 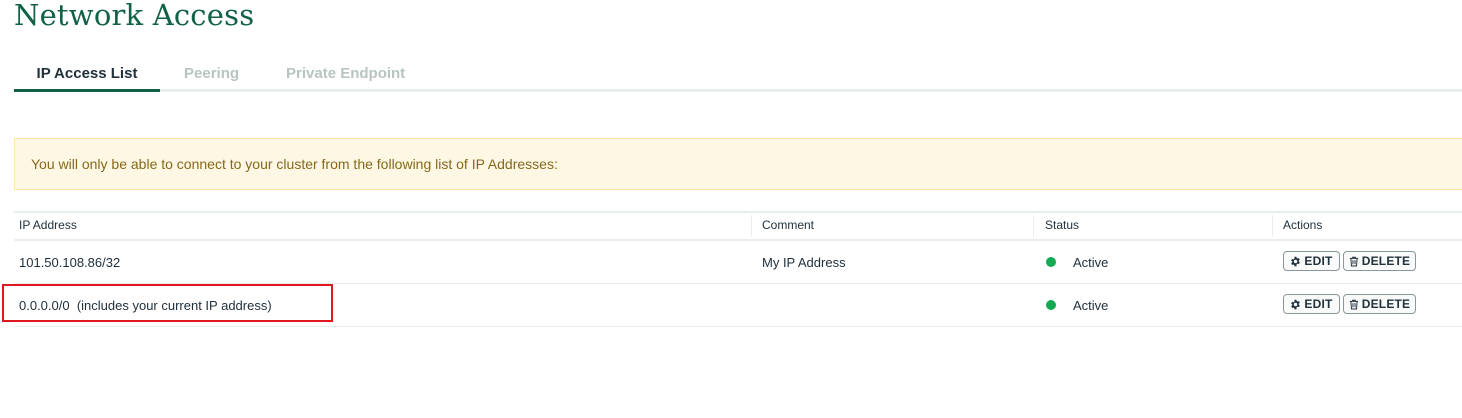 What do you see at coordinates (788, 225) in the screenshot?
I see `header-comment: Comment` at bounding box center [788, 225].